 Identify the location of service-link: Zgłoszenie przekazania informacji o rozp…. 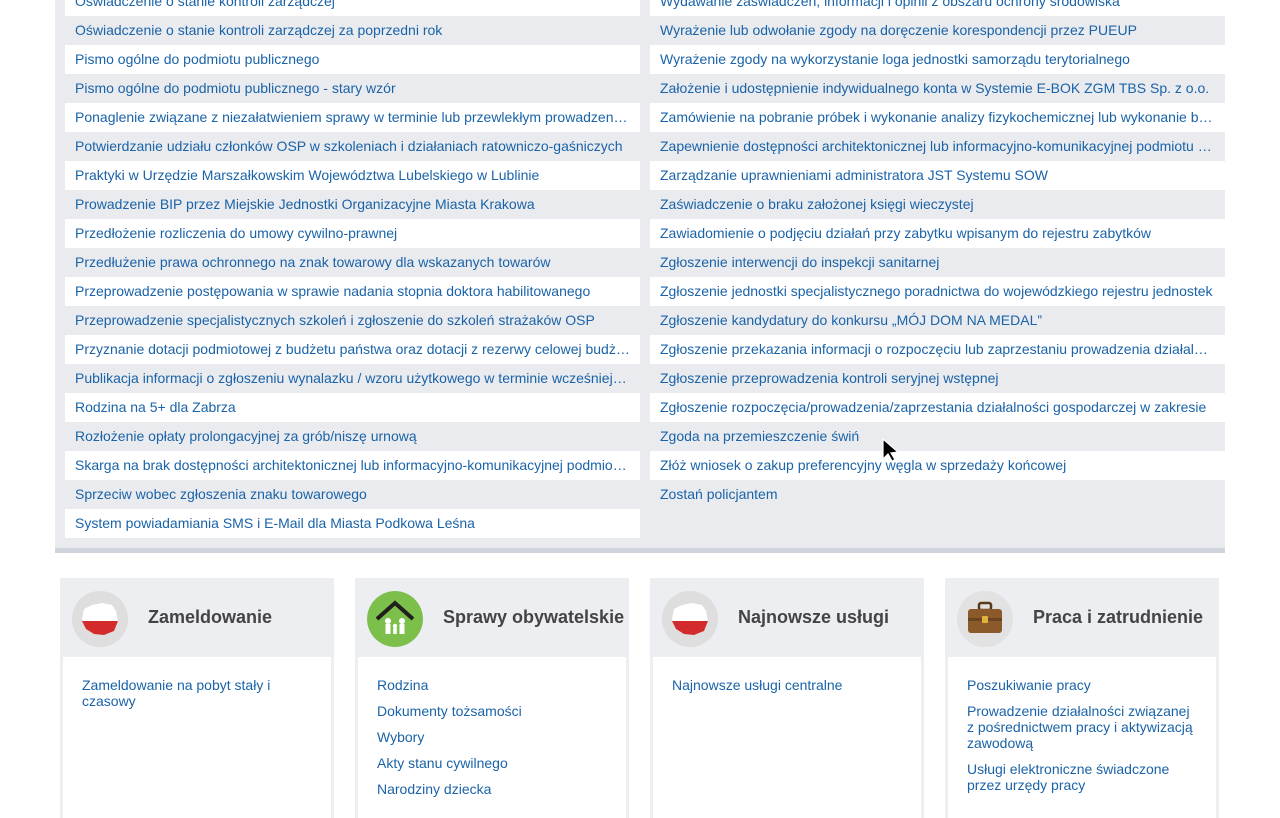
(937, 349).